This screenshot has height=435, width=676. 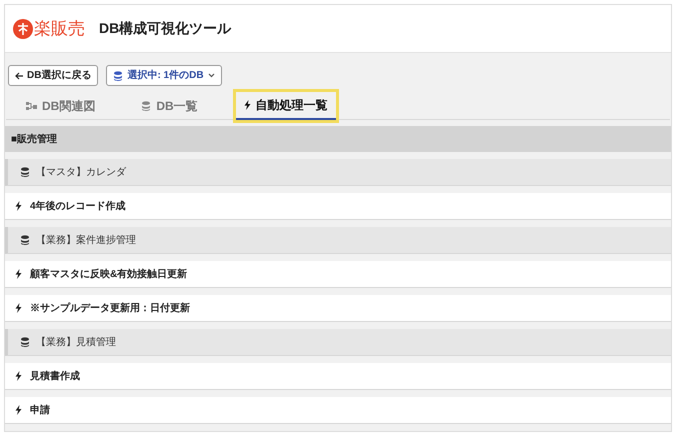 What do you see at coordinates (19, 76) in the screenshot?
I see `back-arrow-icon` at bounding box center [19, 76].